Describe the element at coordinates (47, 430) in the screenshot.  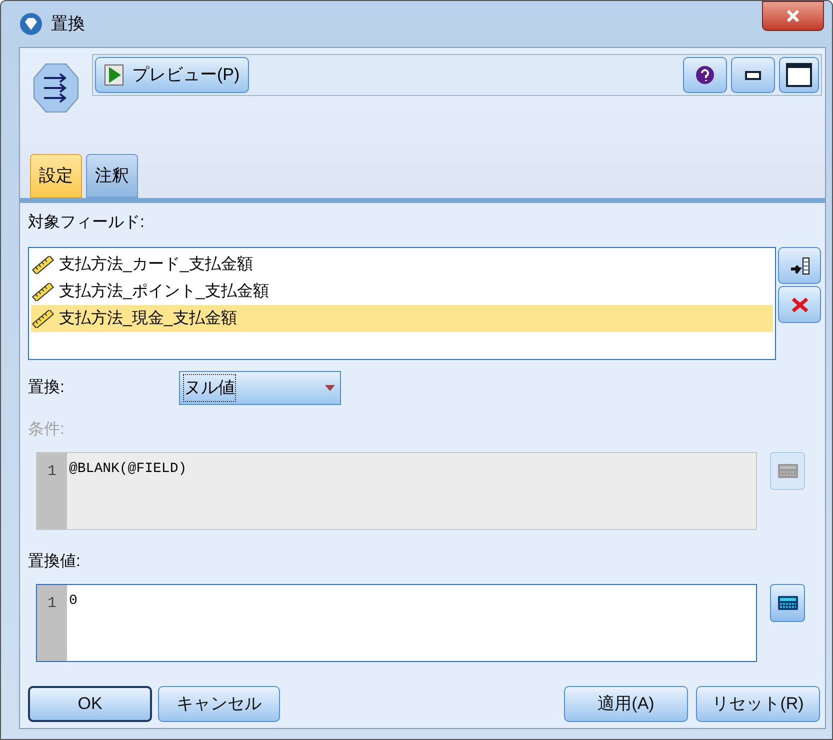
I see `condition-label: 条件:` at that location.